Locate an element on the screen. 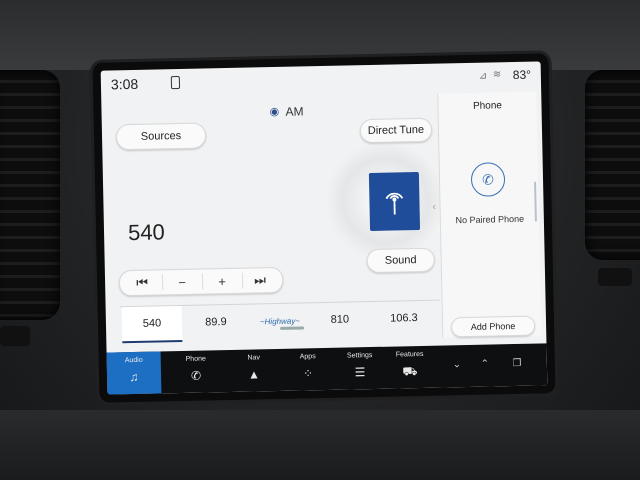  preset-2: 89.9 is located at coordinates (216, 322).